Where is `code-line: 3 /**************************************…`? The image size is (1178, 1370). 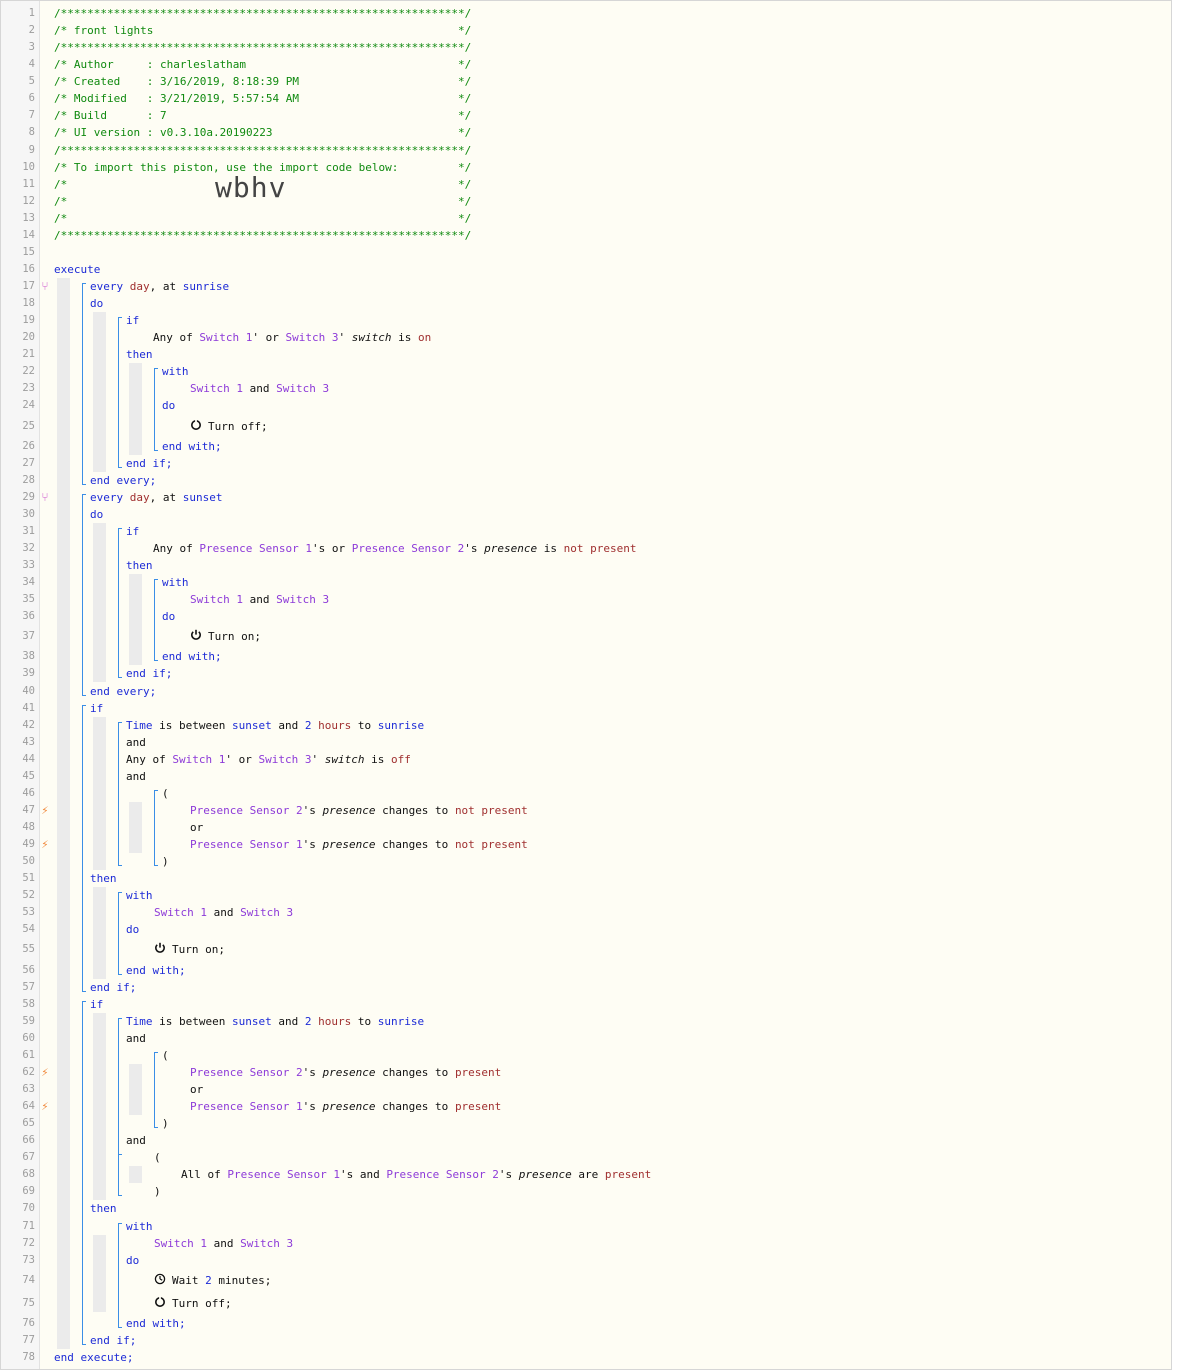 code-line: 3 /**************************************… is located at coordinates (586, 47).